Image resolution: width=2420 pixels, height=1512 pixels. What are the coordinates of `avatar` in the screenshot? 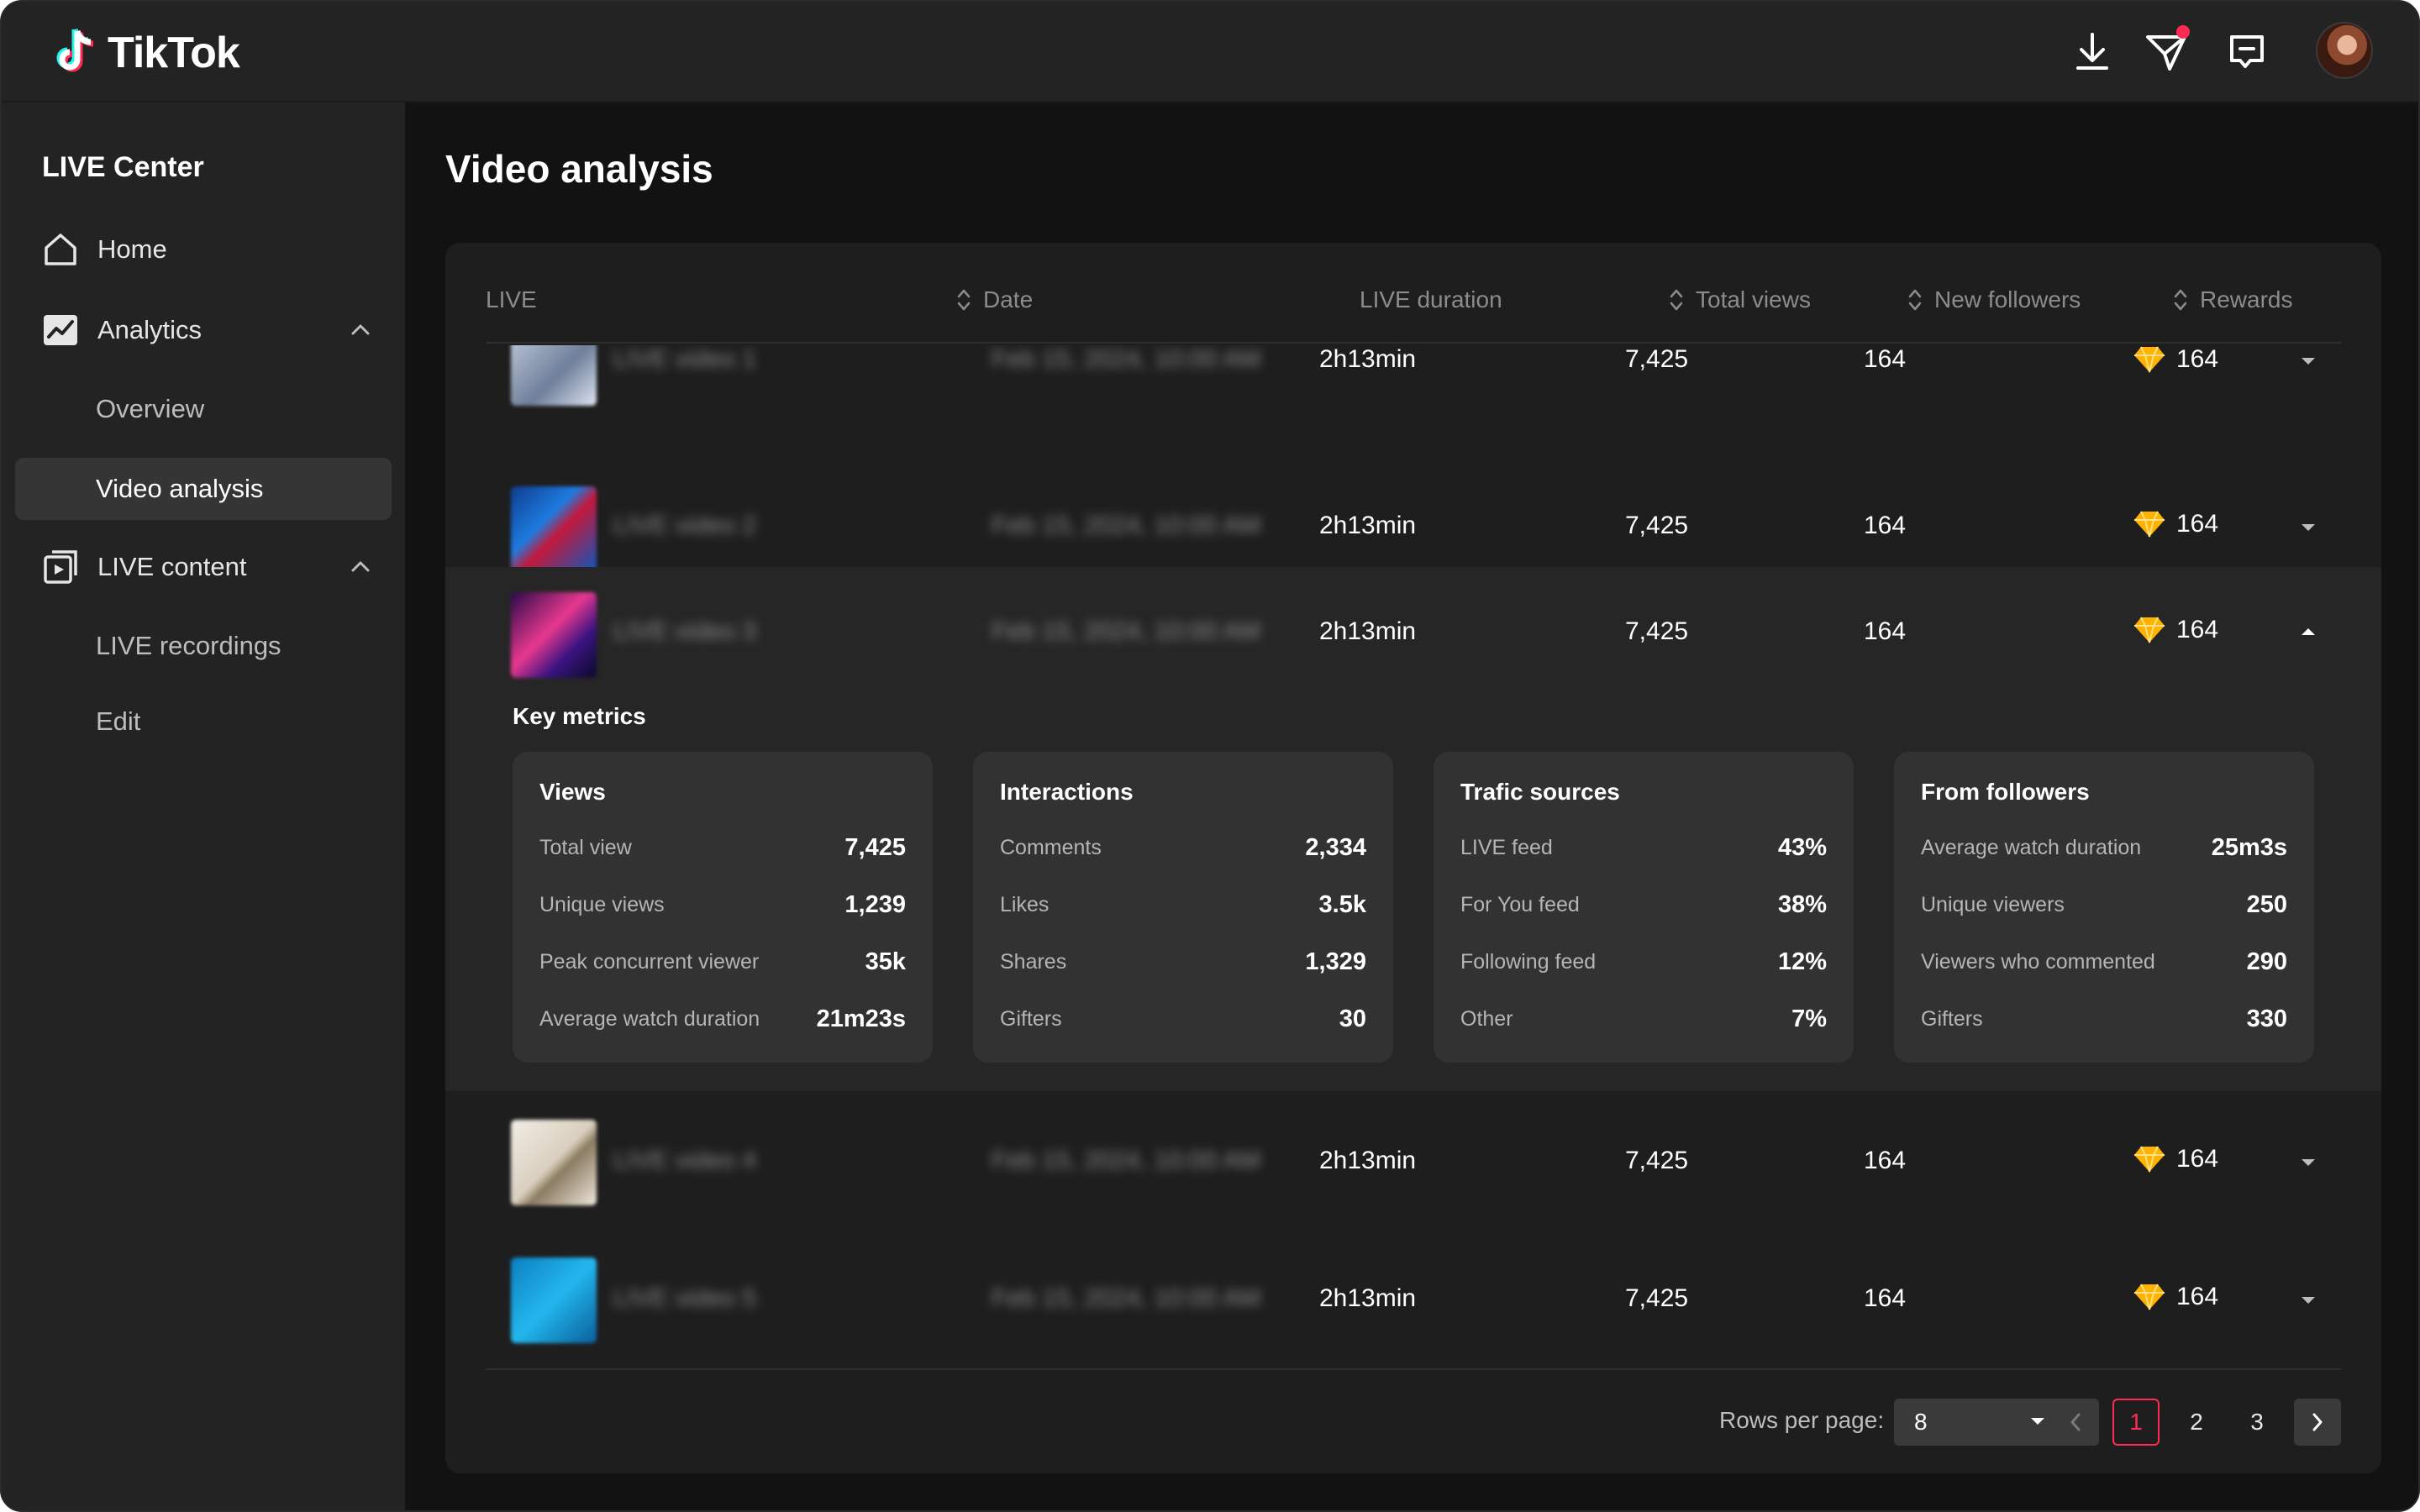 It's located at (2344, 50).